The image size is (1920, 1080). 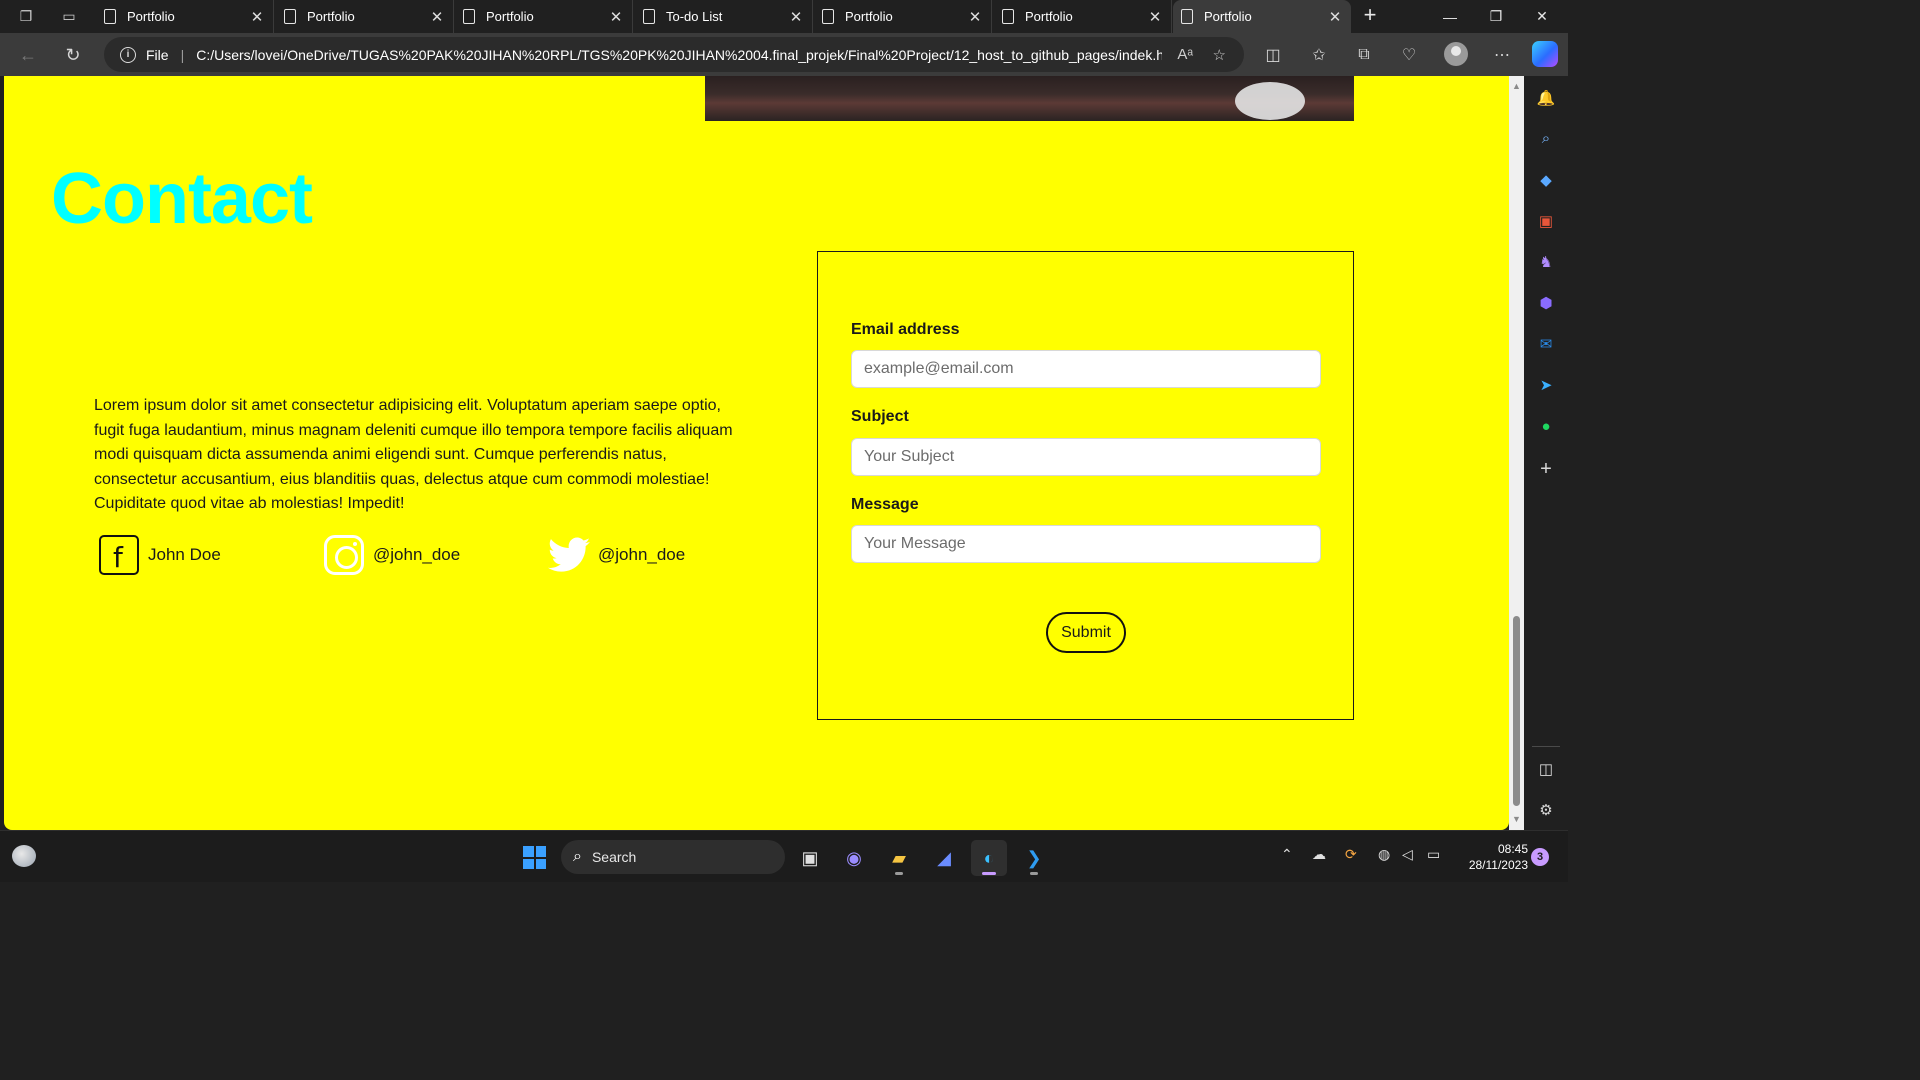 I want to click on submit-button: Submit, so click(x=1086, y=632).